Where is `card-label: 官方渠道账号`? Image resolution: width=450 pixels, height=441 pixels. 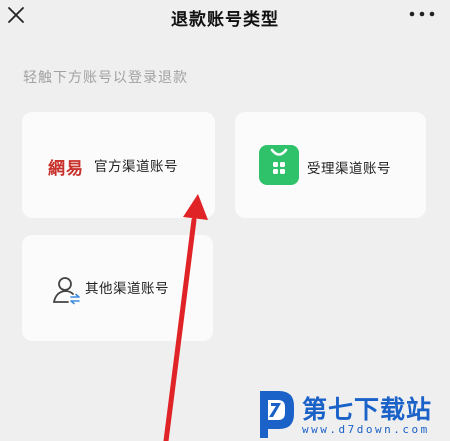
card-label: 官方渠道账号 is located at coordinates (136, 167).